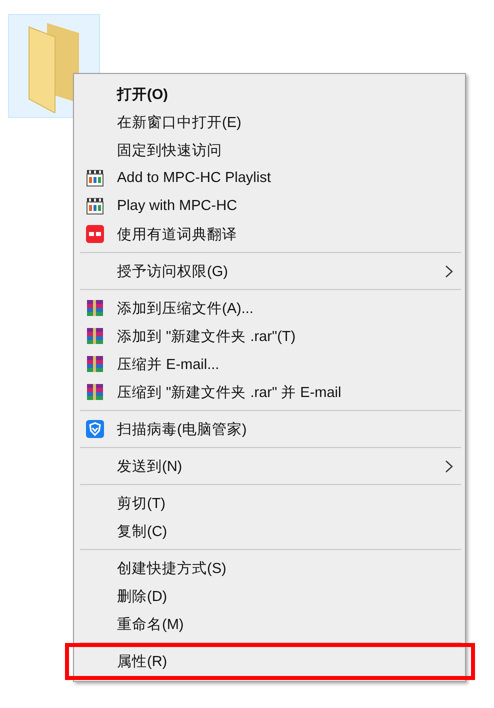 This screenshot has width=494, height=708. I want to click on menu-item: Add to MPC-HC Playlist, so click(269, 178).